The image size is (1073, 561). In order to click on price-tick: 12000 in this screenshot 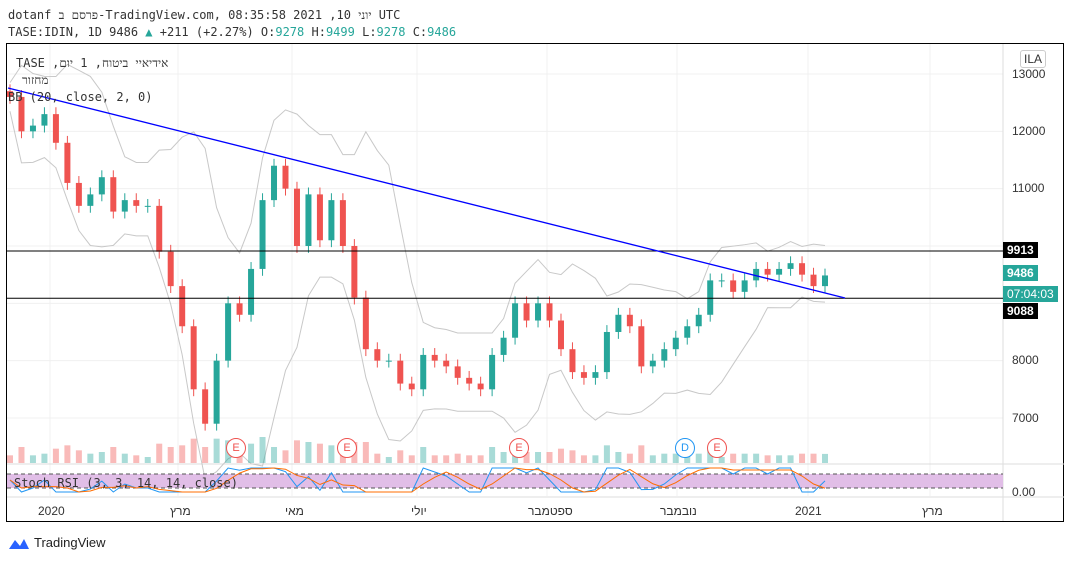, I will do `click(1029, 131)`.